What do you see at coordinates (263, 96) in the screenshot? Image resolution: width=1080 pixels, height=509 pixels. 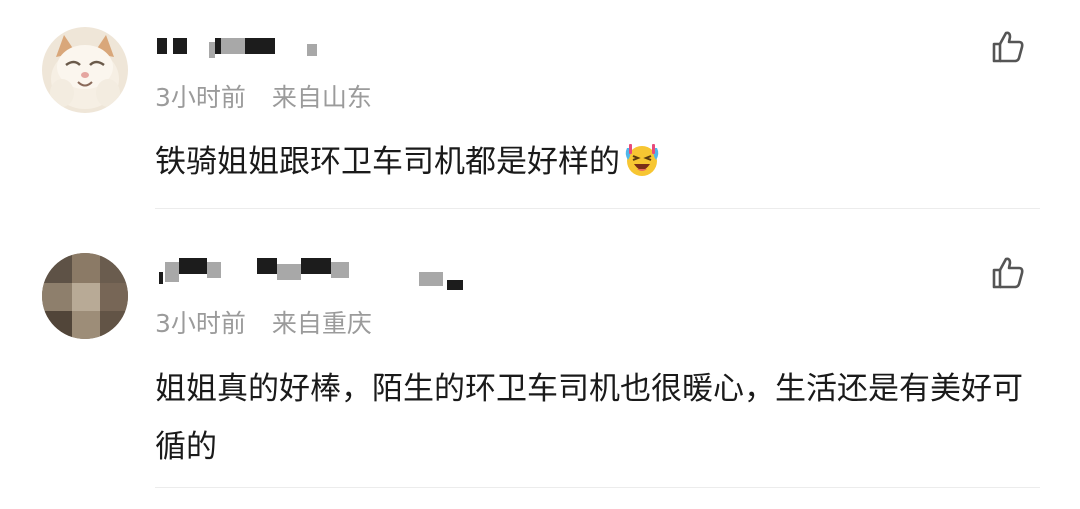 I see `comment-meta: 3小时前 来自山东` at bounding box center [263, 96].